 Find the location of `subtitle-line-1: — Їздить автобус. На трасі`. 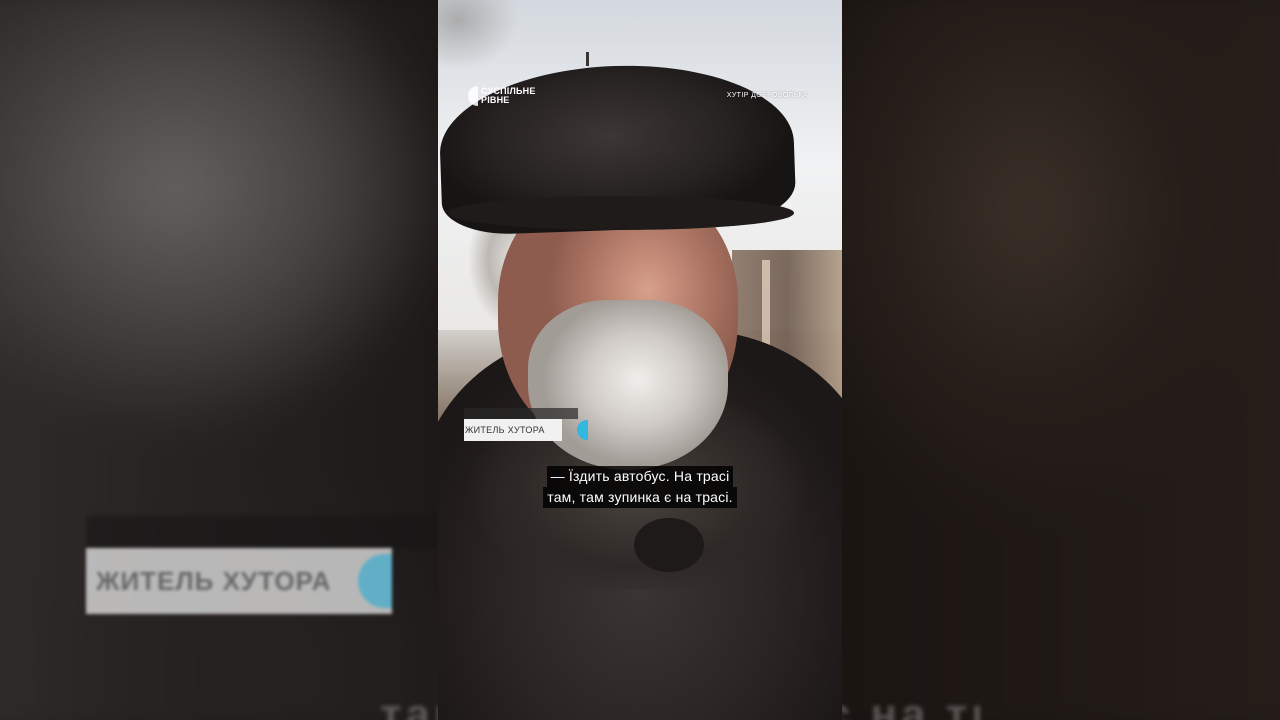

subtitle-line-1: — Їздить автобус. На трасі is located at coordinates (640, 476).